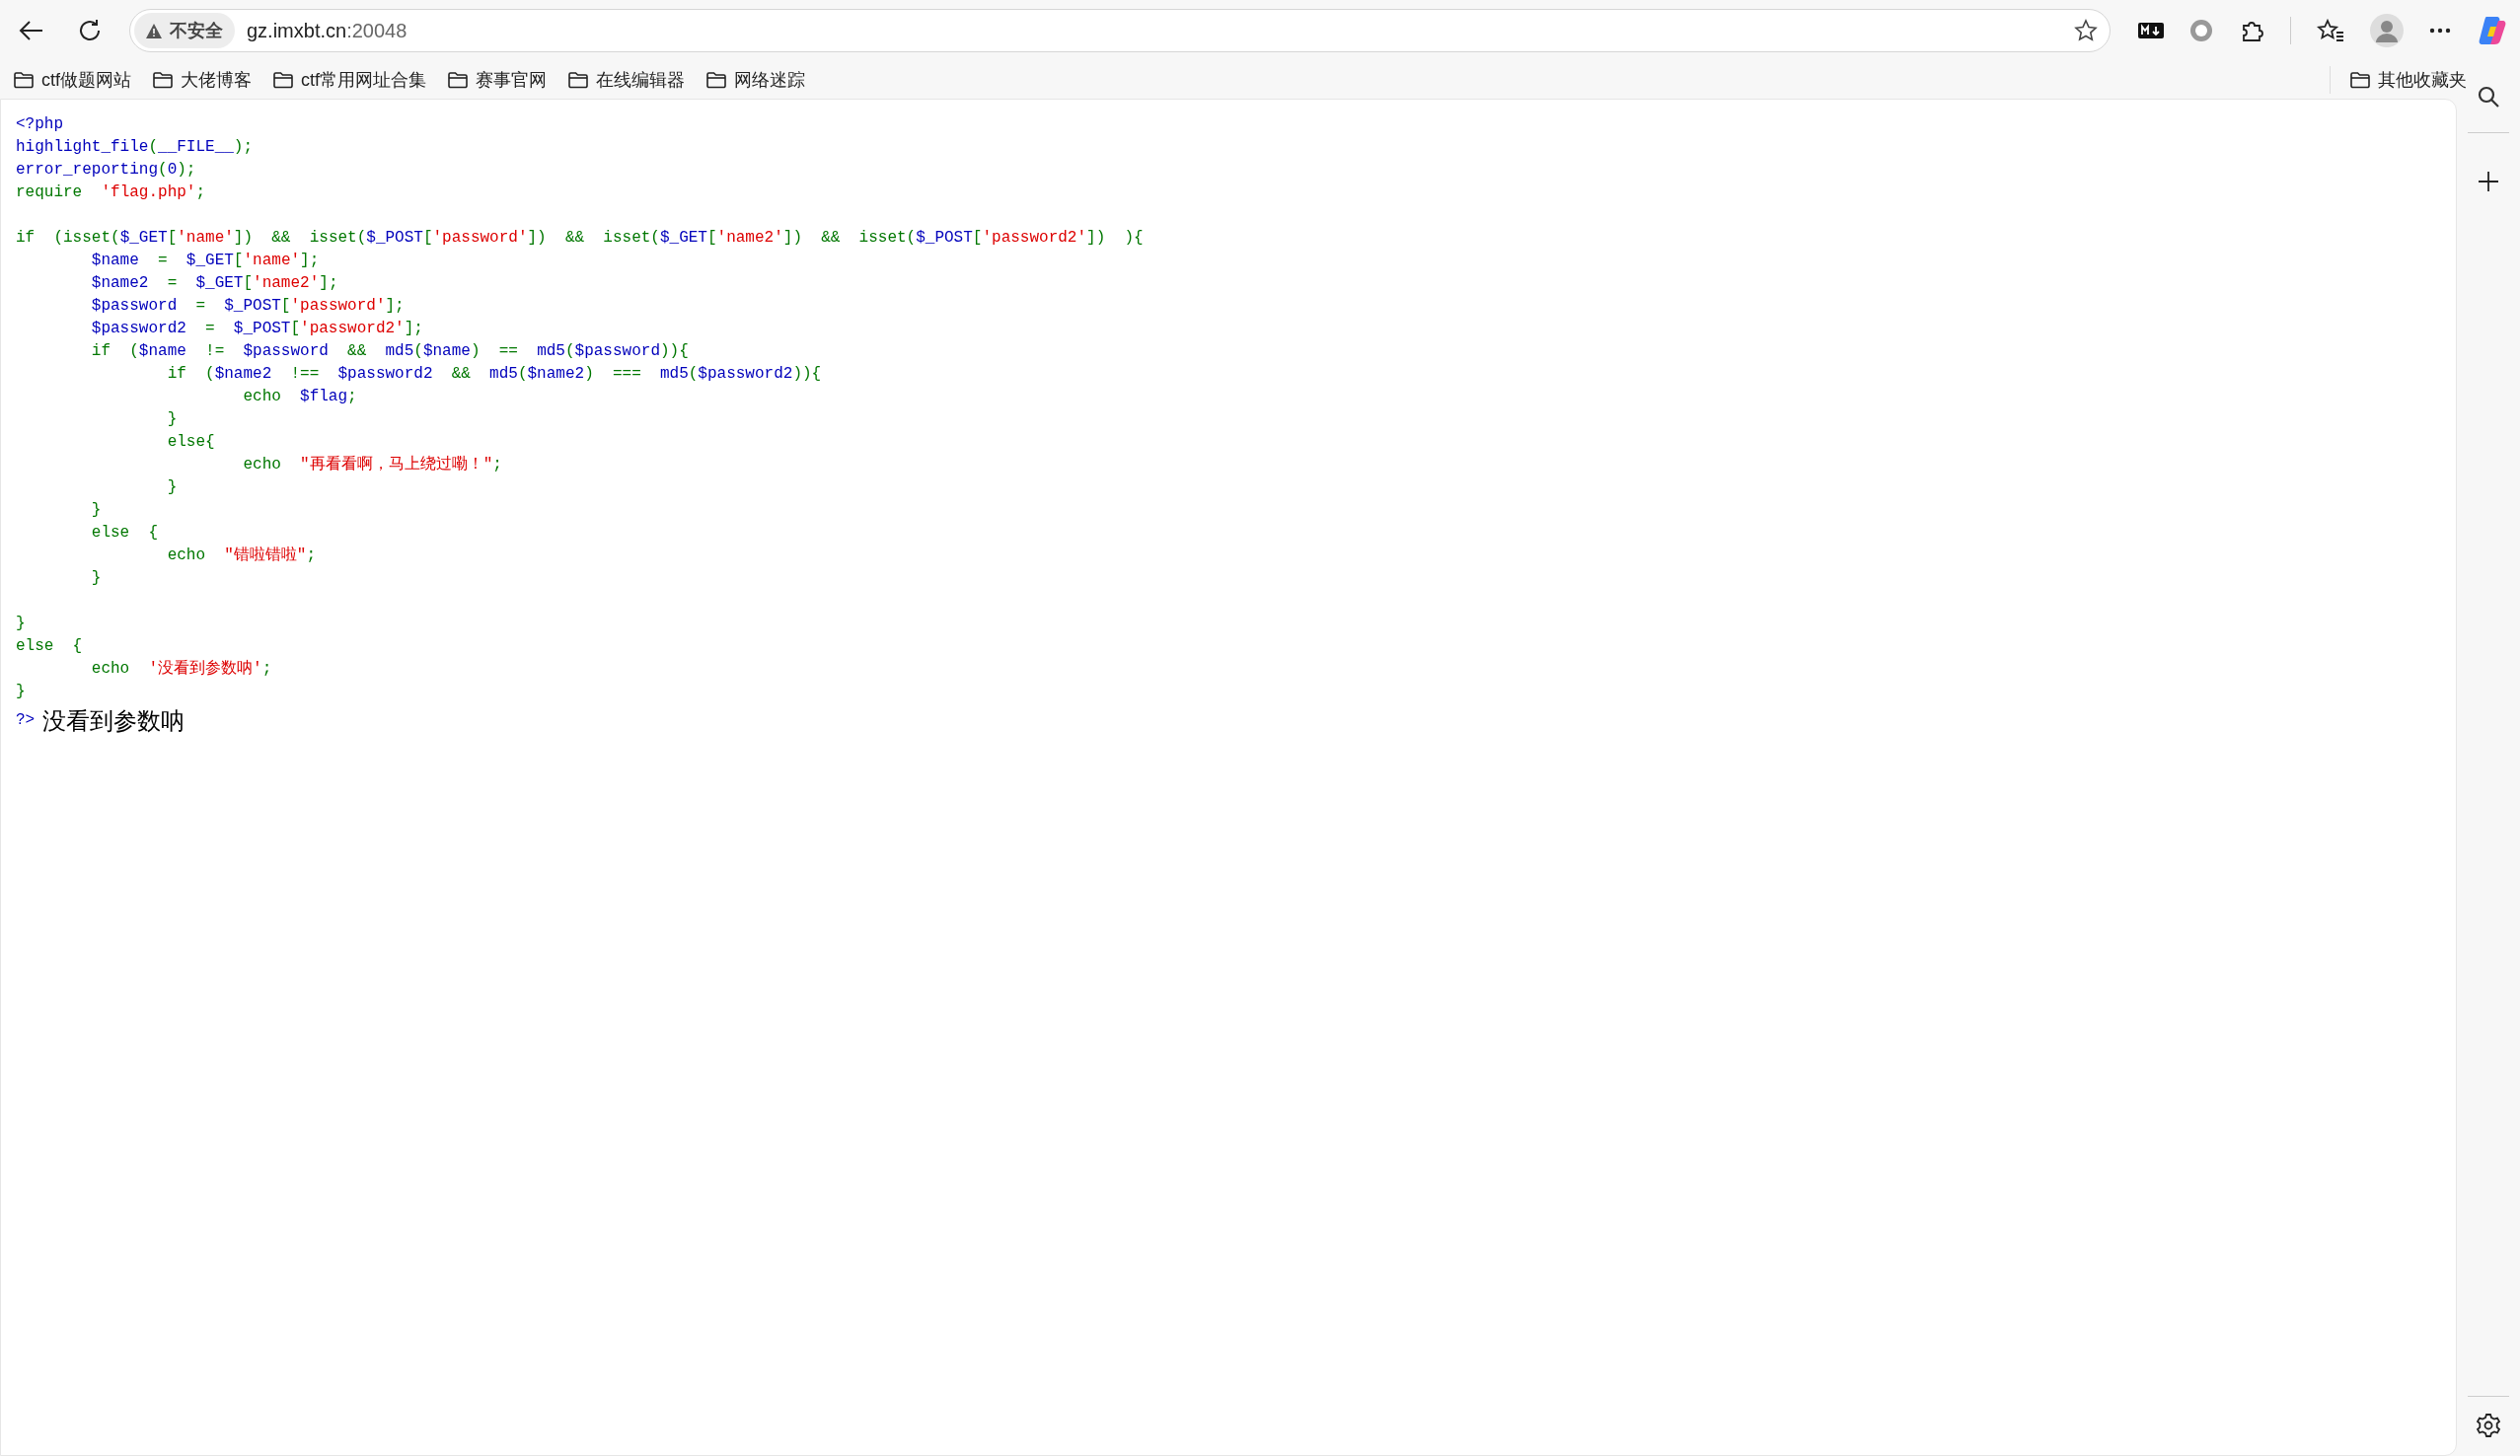 This screenshot has height=1456, width=2520. I want to click on address-bar: 不安全 gz.imxbt.cn:20048, so click(1119, 30).